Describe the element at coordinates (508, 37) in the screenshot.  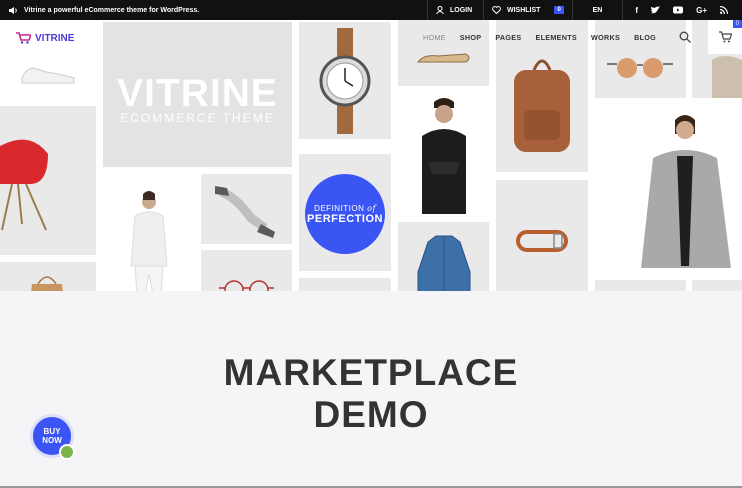
I see `nav-pages: PAGES` at that location.